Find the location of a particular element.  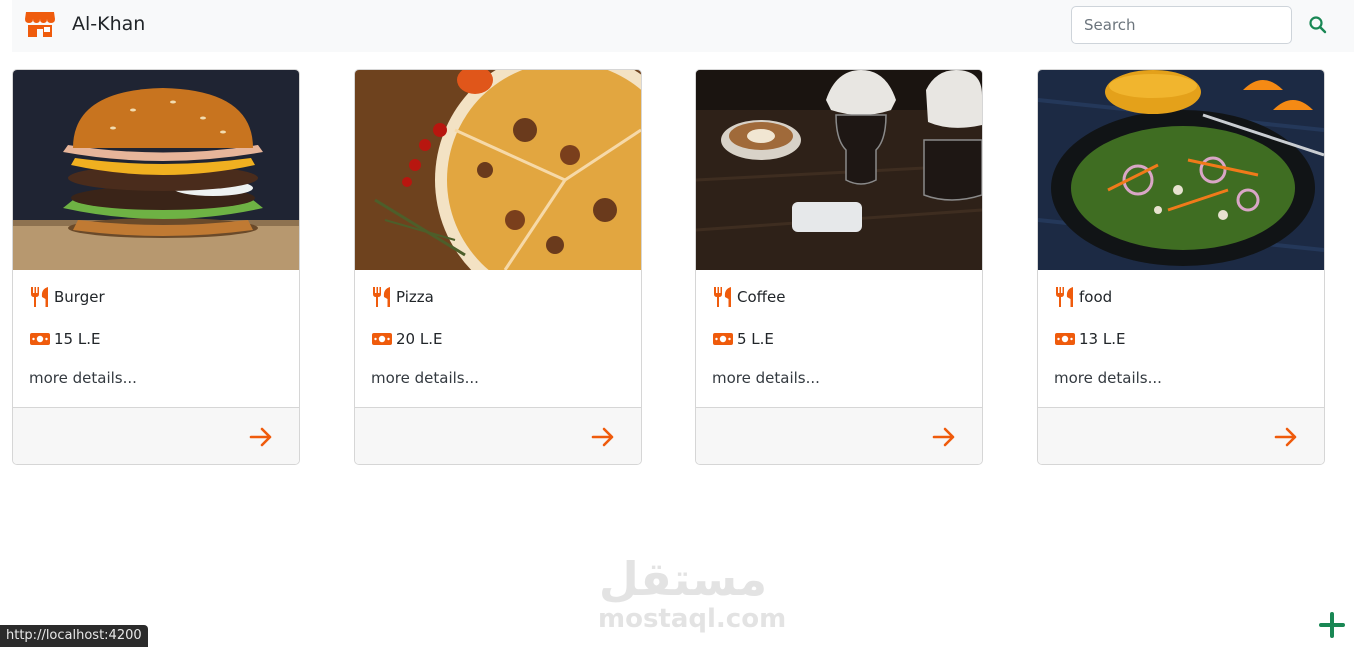

card-name-row: Coffee is located at coordinates (748, 297).